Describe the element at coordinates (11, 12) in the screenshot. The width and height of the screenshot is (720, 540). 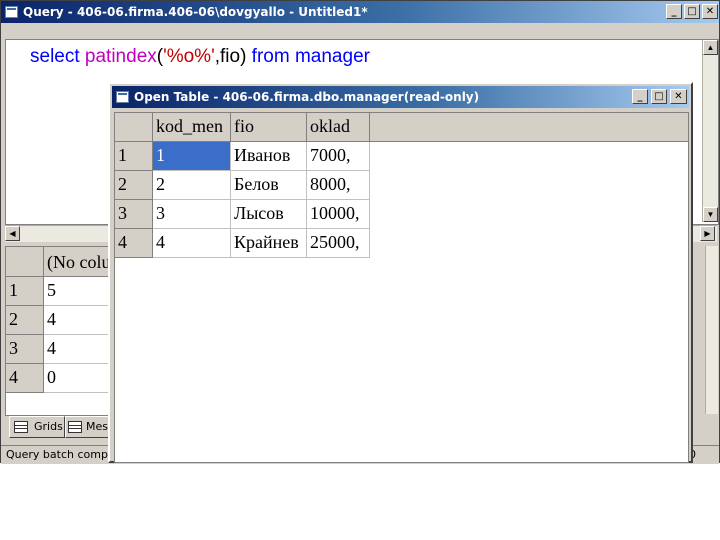
I see `query-window-icon` at that location.